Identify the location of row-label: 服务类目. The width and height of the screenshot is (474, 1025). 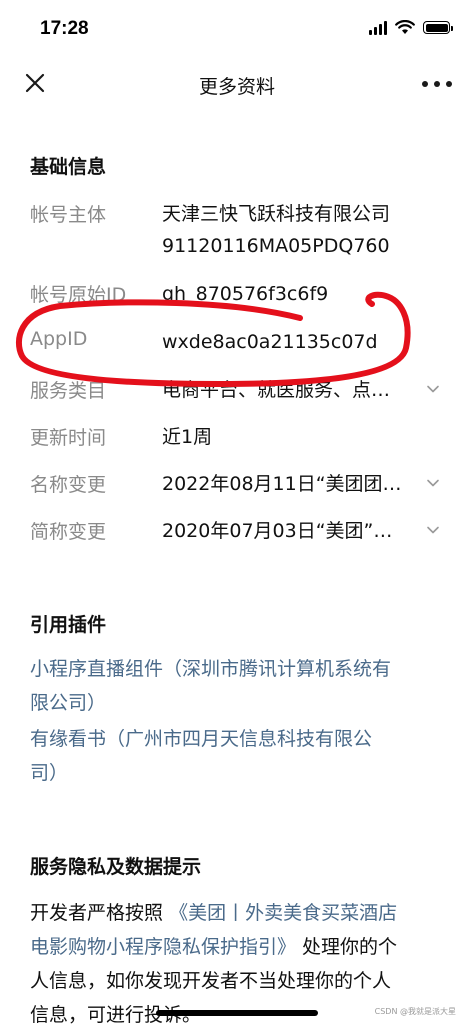
(68, 391).